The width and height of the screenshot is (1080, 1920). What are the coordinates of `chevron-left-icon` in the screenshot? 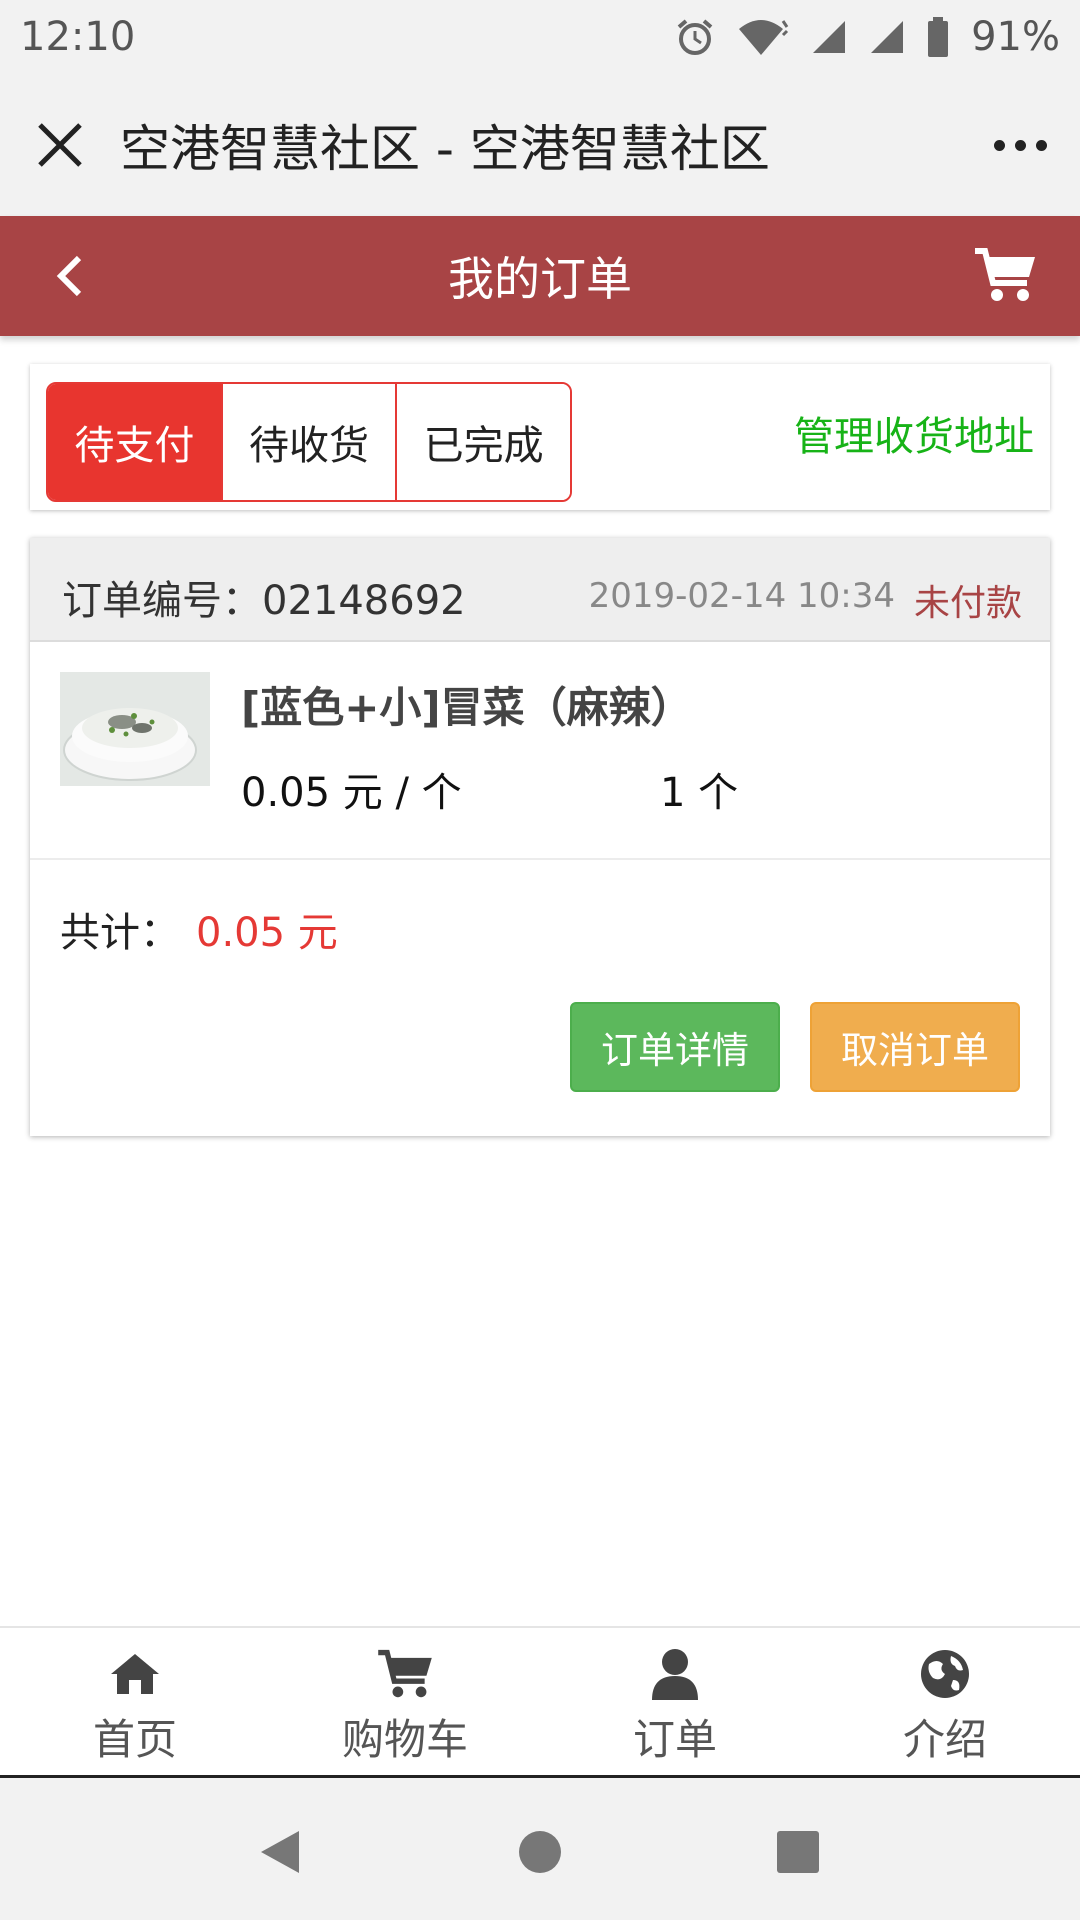 It's located at (69, 276).